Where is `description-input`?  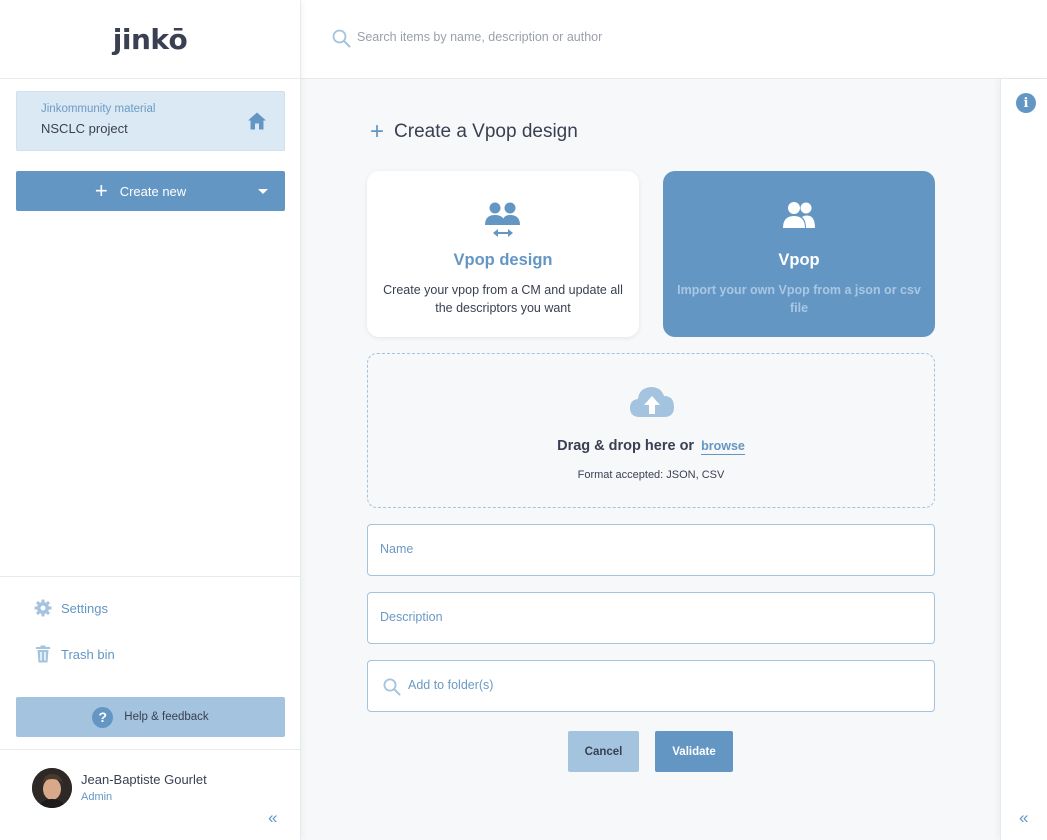
description-input is located at coordinates (650, 617).